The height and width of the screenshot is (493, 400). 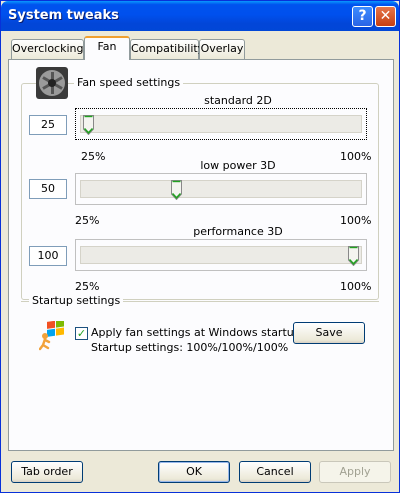 I want to click on apply-at-startup-label: Apply fan settings at Windows startup, so click(x=196, y=332).